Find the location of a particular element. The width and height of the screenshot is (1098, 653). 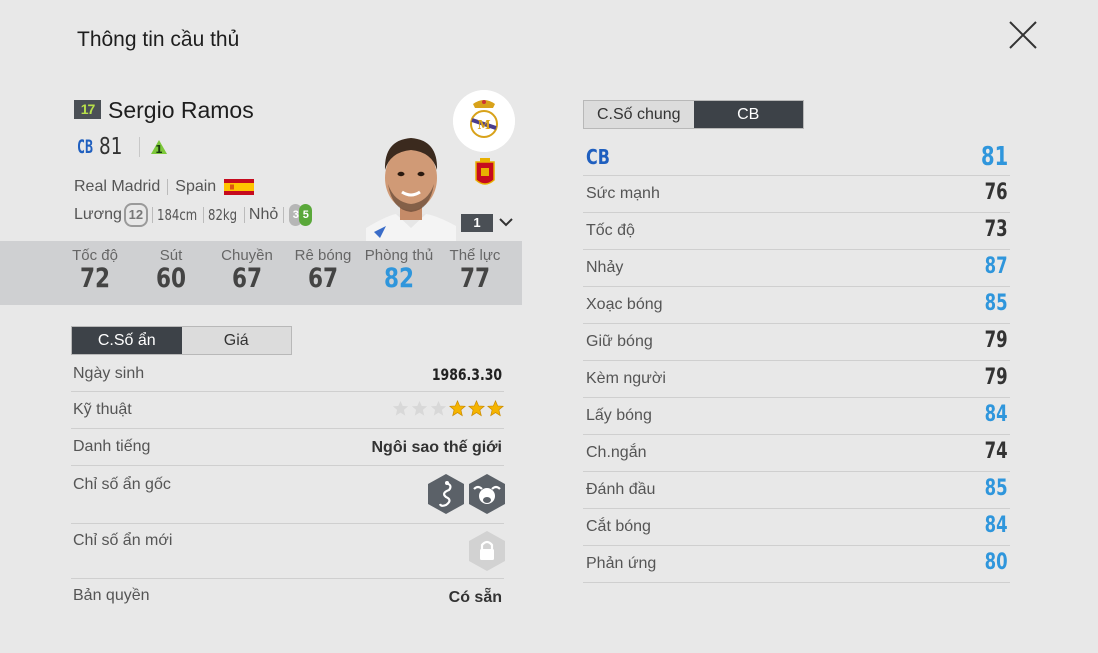

stat-value: 72 is located at coordinates (95, 278).